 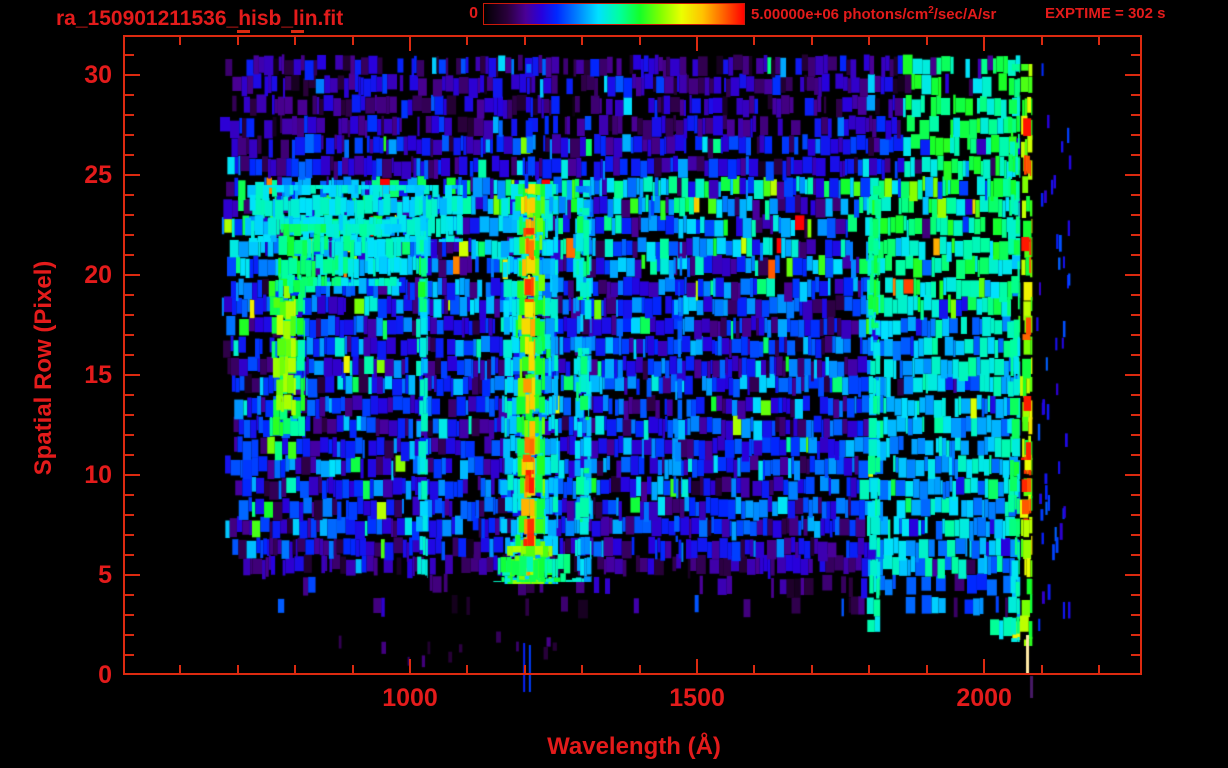 I want to click on y-tick-label: 20, so click(x=98, y=275).